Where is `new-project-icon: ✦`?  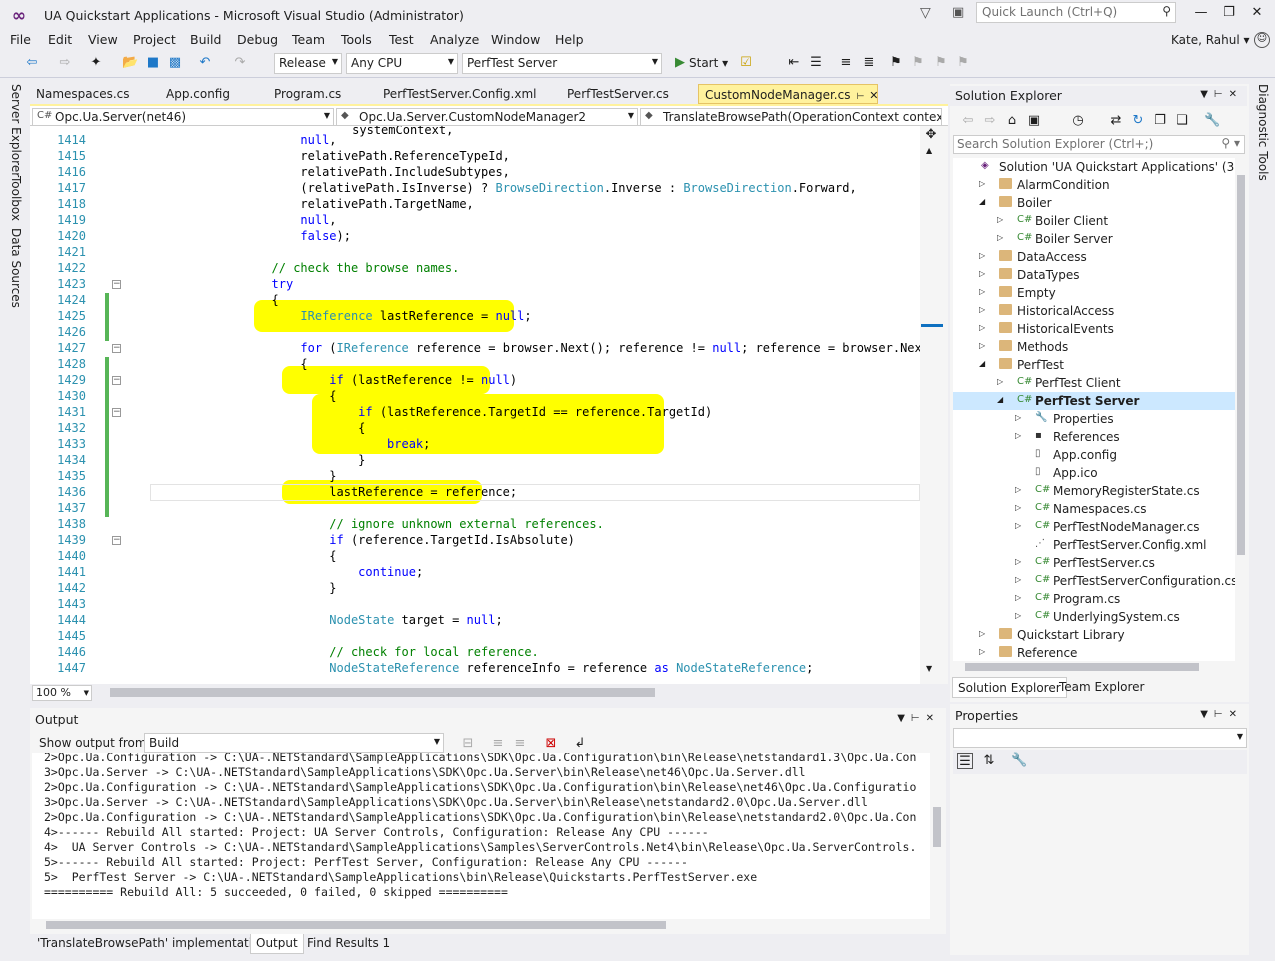 new-project-icon: ✦ is located at coordinates (96, 63).